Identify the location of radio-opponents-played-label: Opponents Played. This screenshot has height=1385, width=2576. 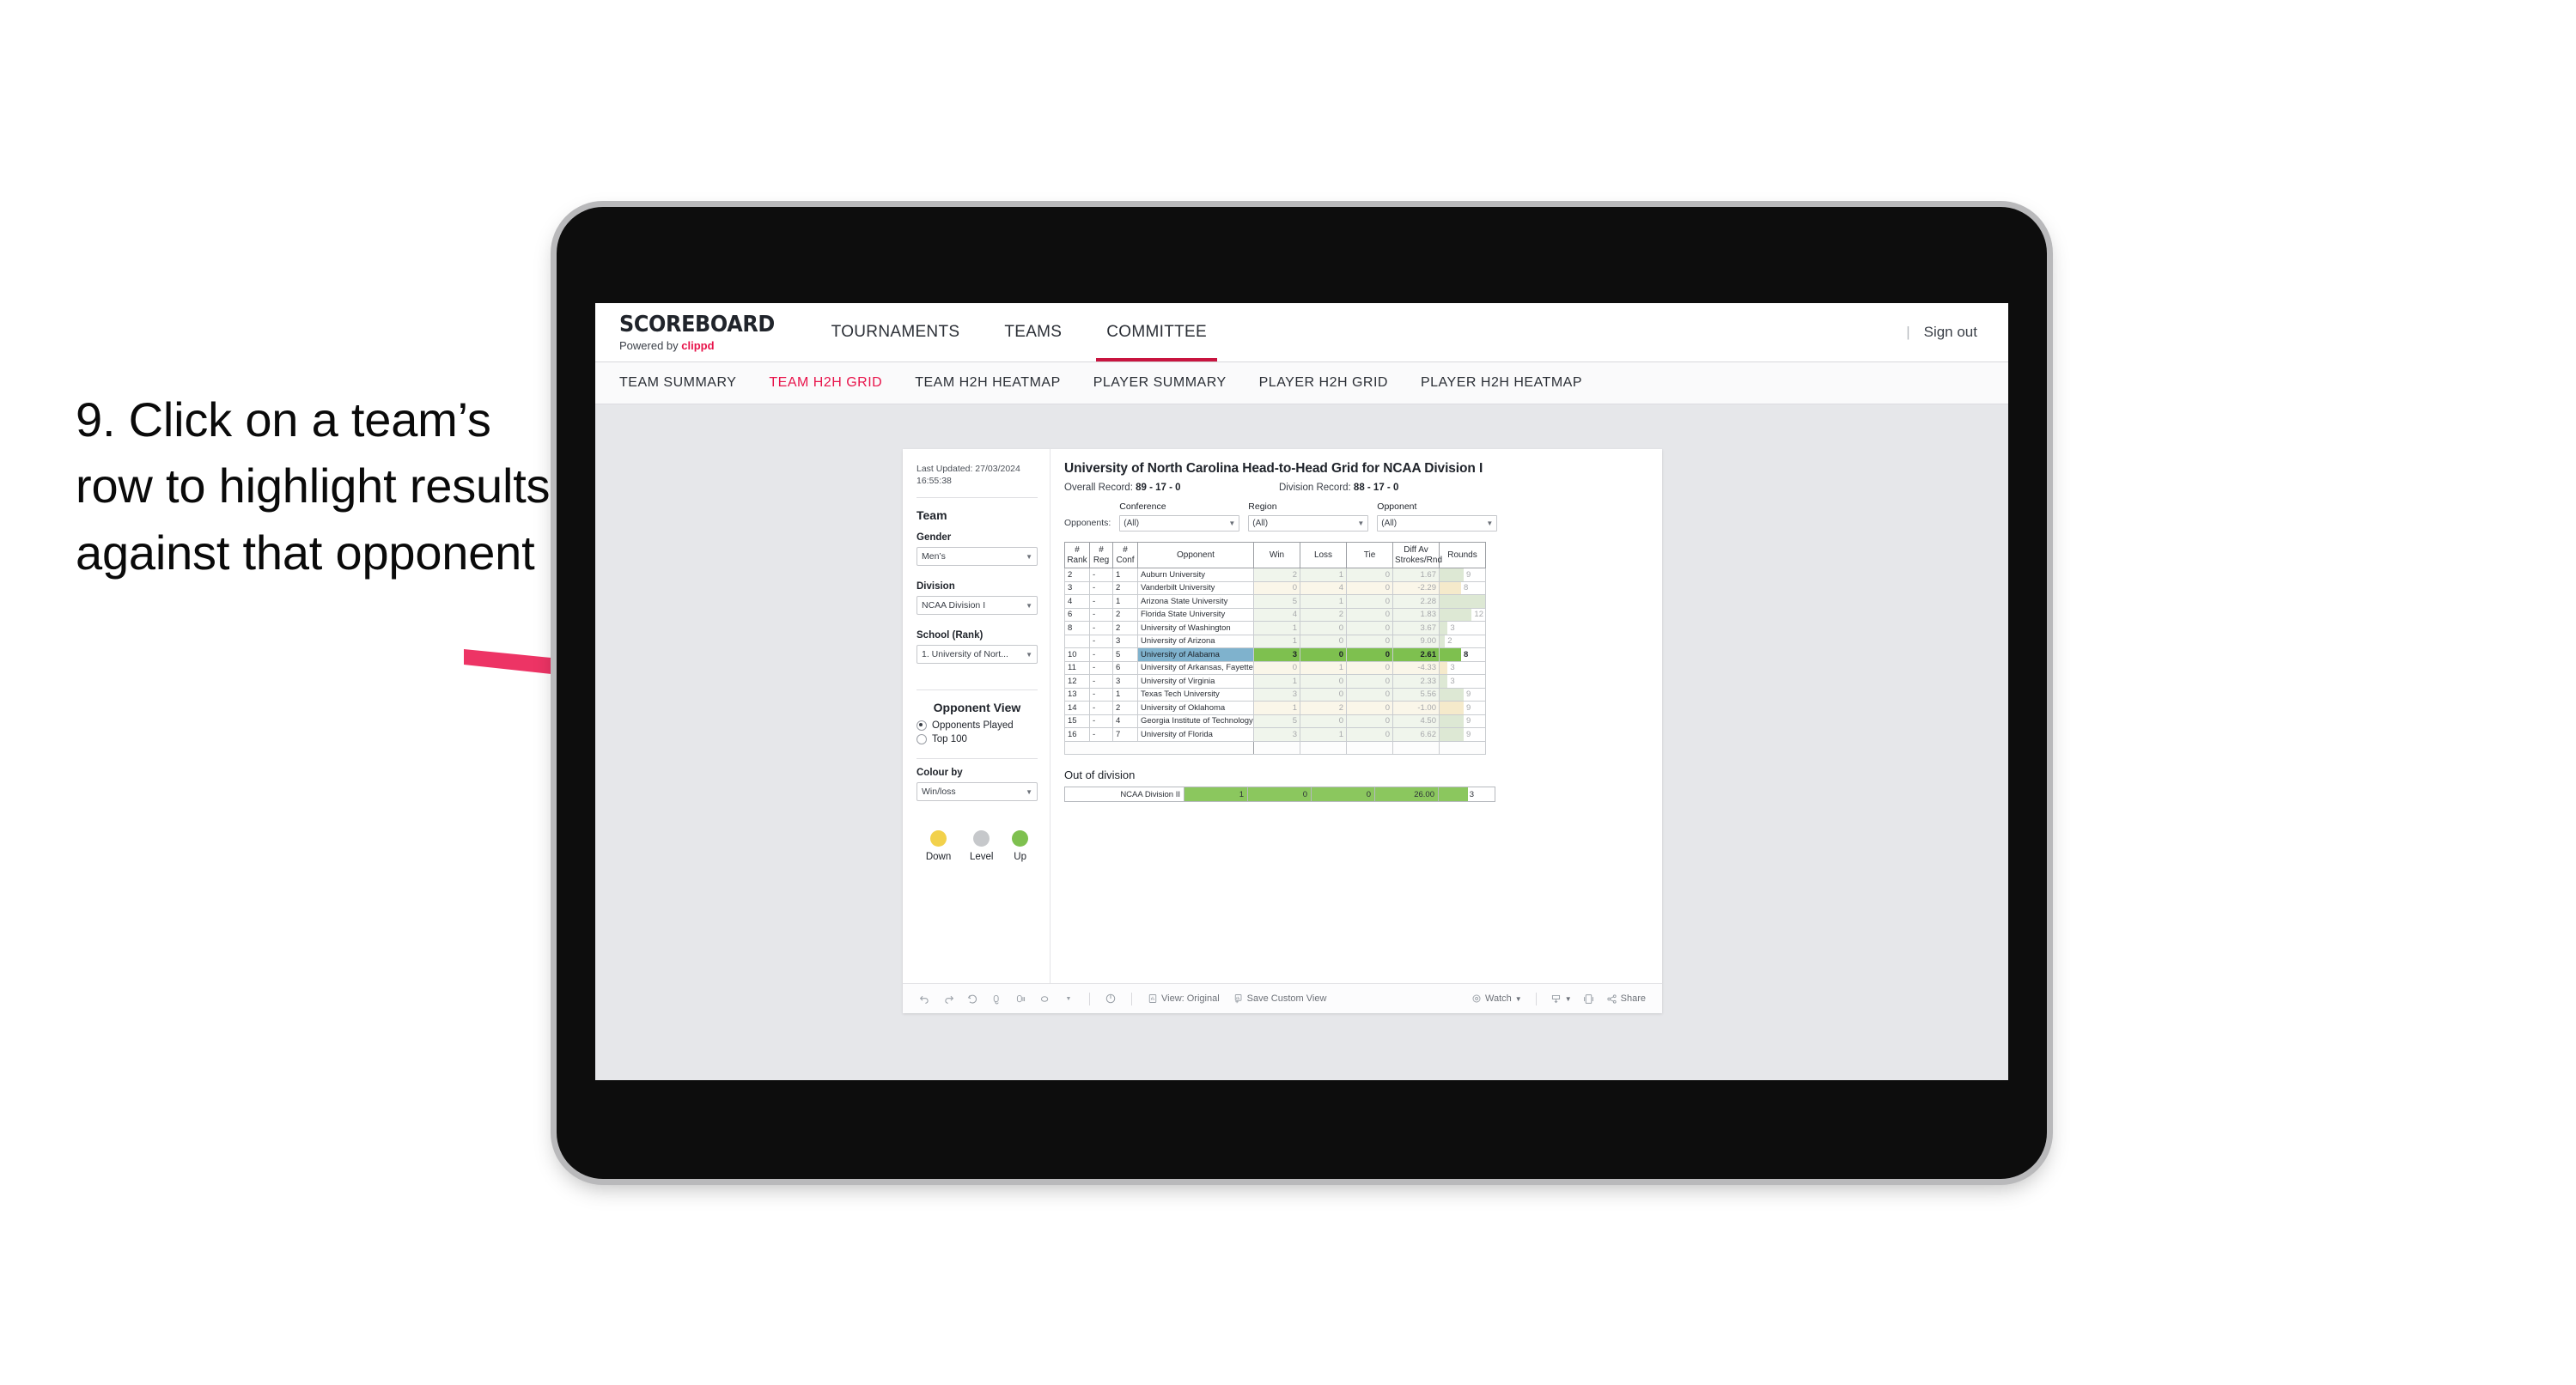
(973, 726).